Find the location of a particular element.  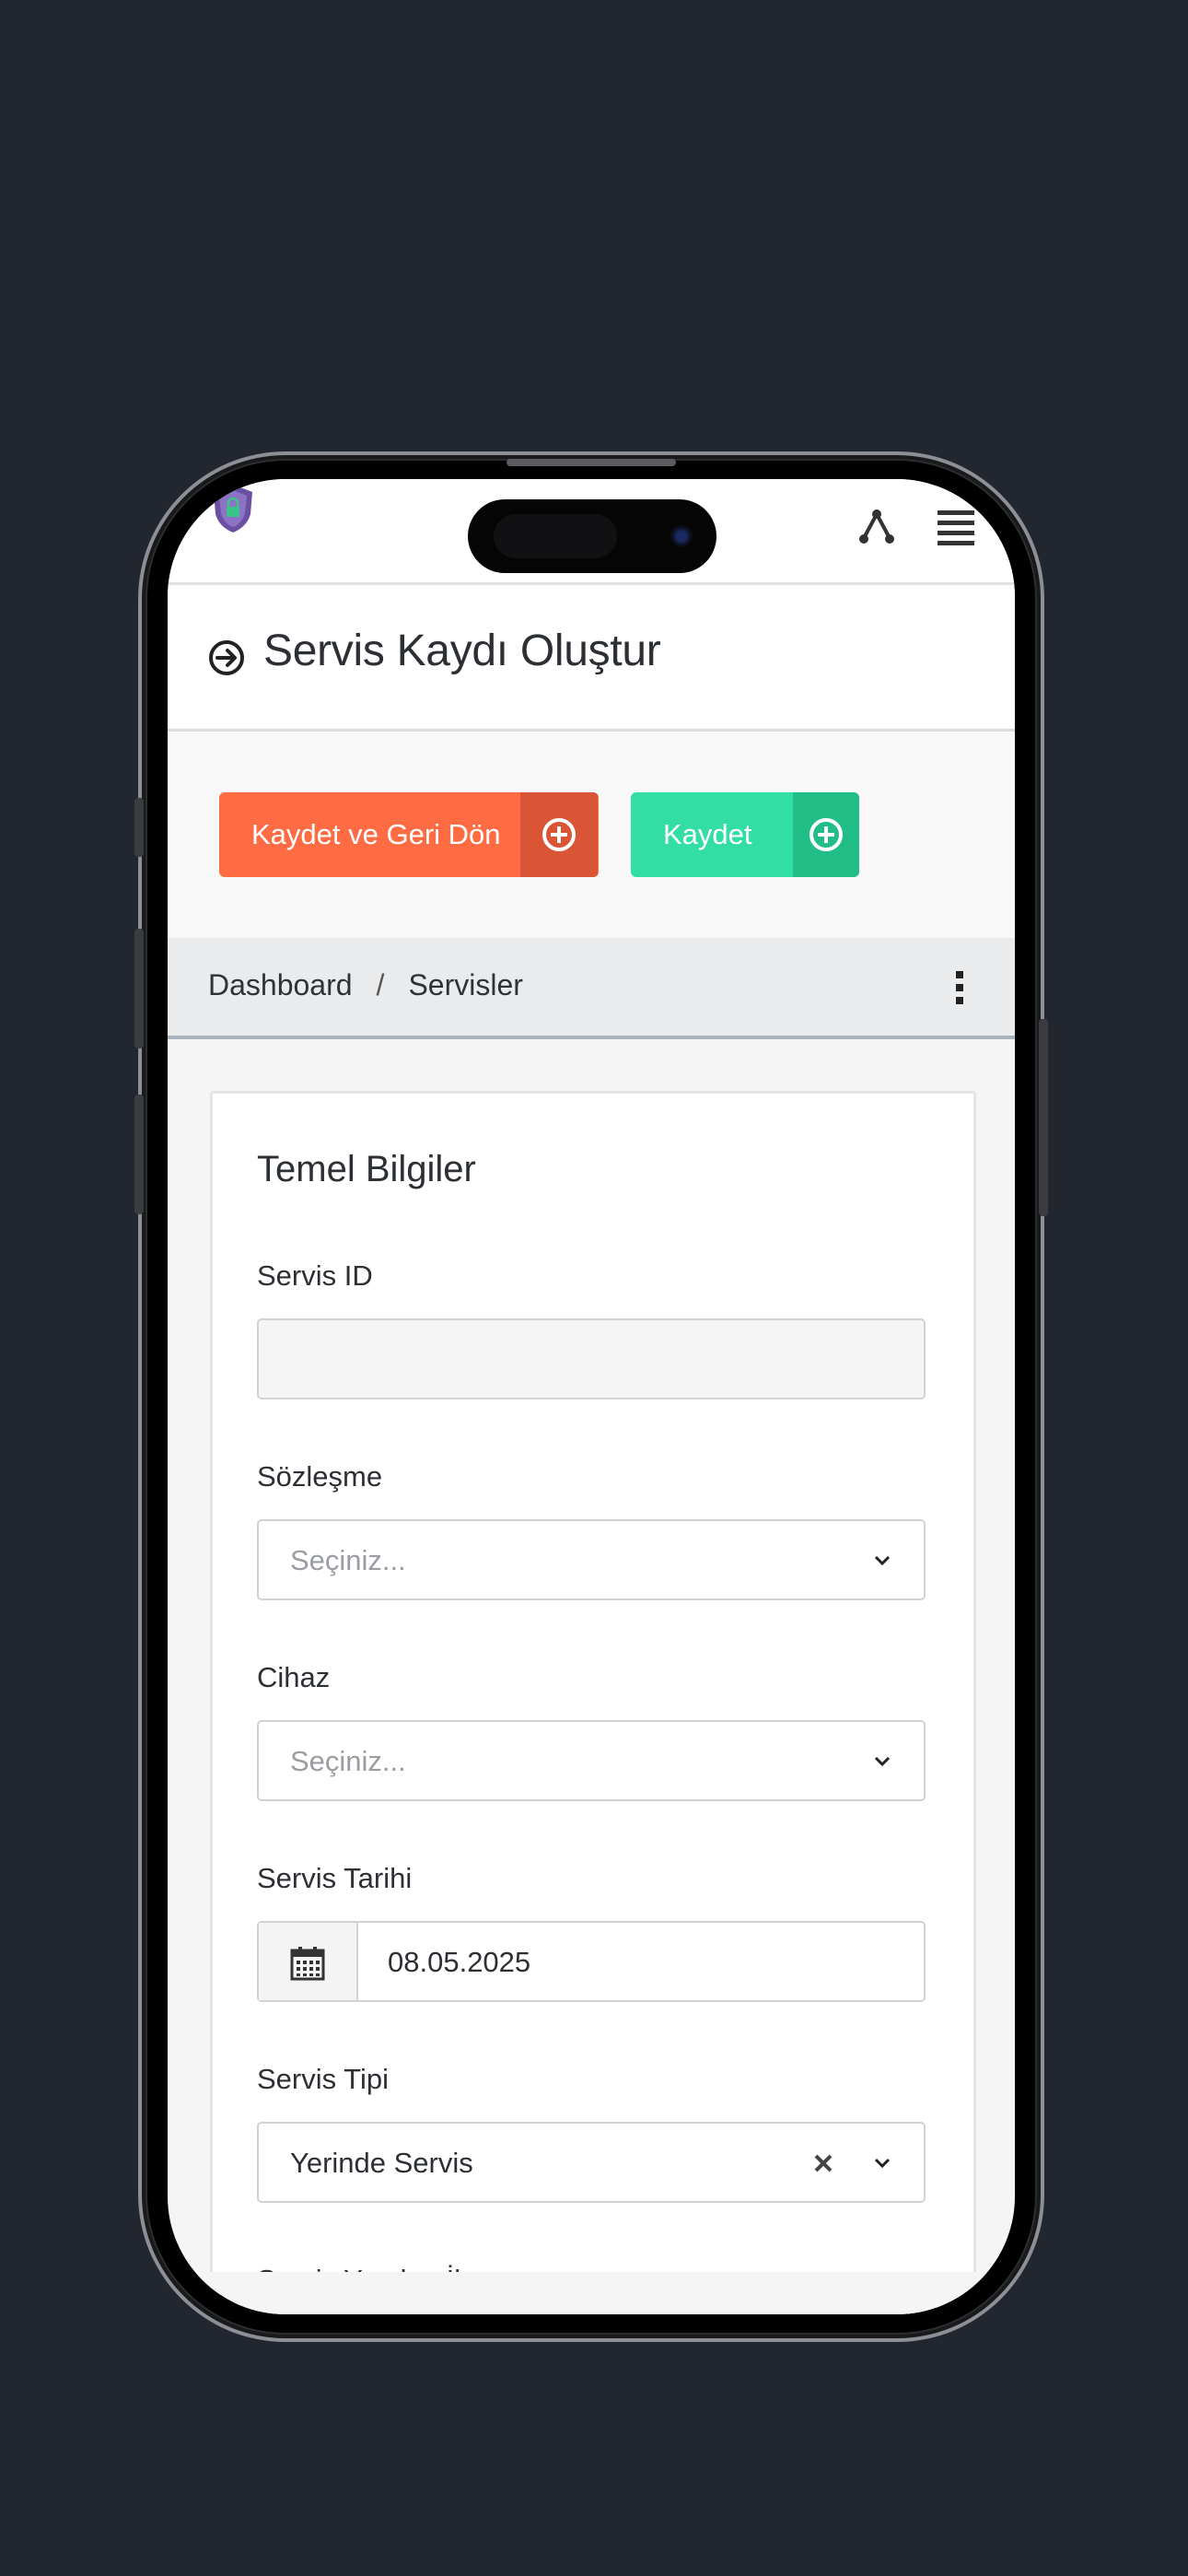

arrow-right-circle-icon is located at coordinates (226, 657).